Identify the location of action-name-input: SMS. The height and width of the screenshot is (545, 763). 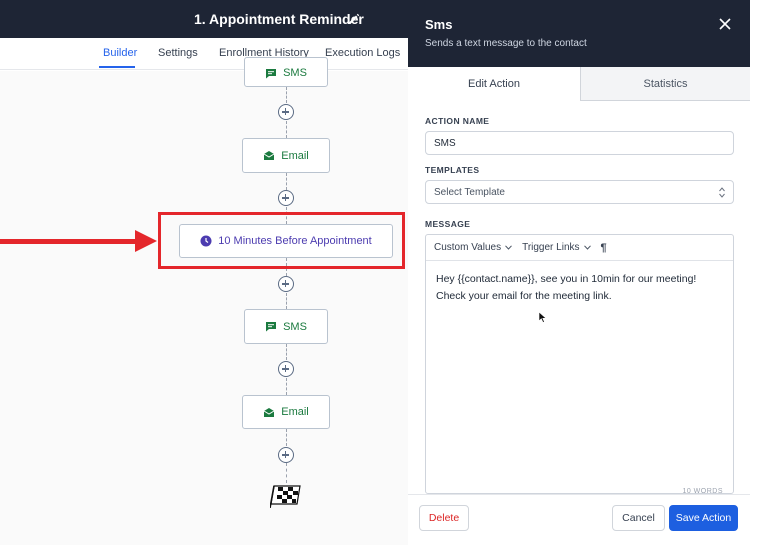
(579, 143).